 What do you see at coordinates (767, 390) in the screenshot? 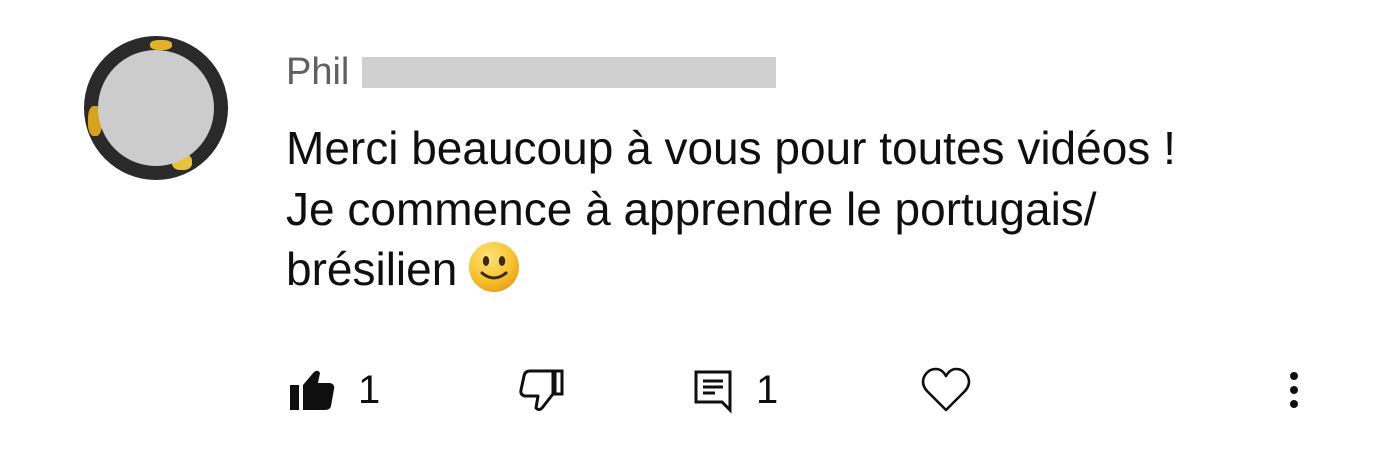
I see `reply-count: 1` at bounding box center [767, 390].